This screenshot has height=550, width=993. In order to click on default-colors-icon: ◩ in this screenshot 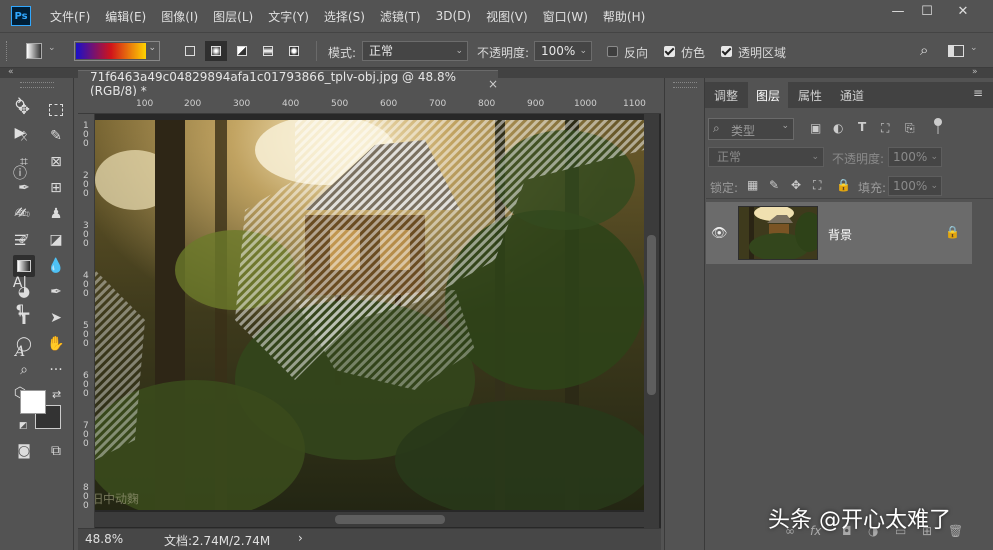, I will do `click(23, 426)`.